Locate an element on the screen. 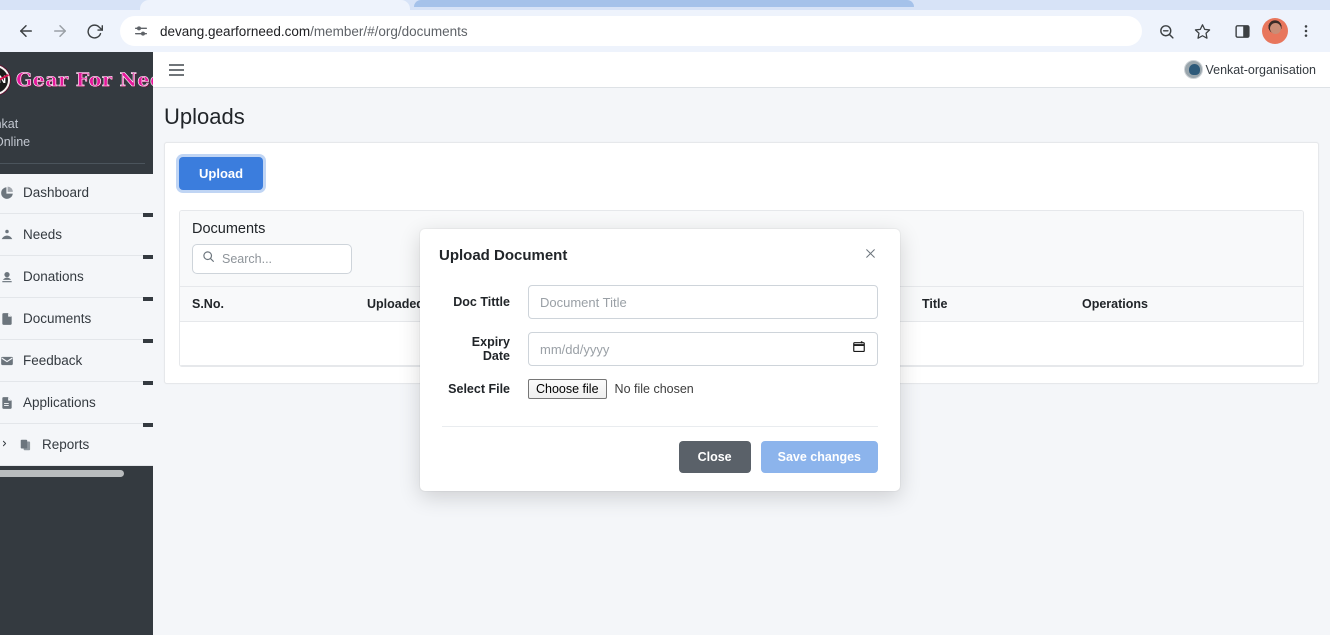 The height and width of the screenshot is (635, 1330). browser-tab-strip is located at coordinates (665, 5).